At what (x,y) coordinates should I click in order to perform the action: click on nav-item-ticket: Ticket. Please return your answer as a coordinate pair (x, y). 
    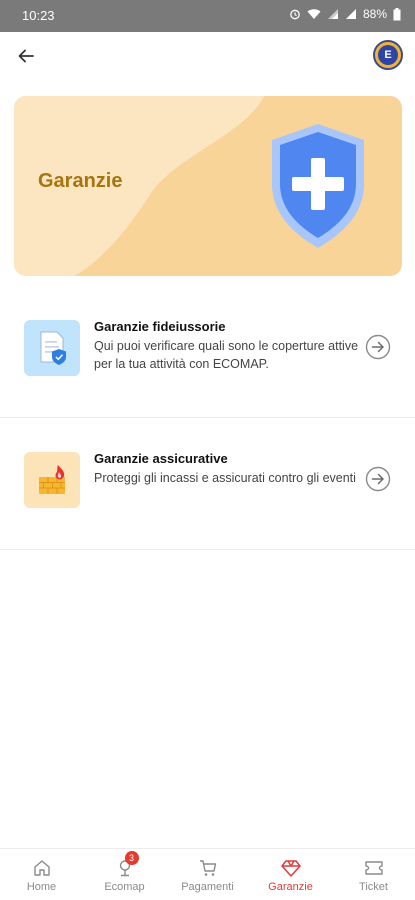
    Looking at the image, I should click on (373, 874).